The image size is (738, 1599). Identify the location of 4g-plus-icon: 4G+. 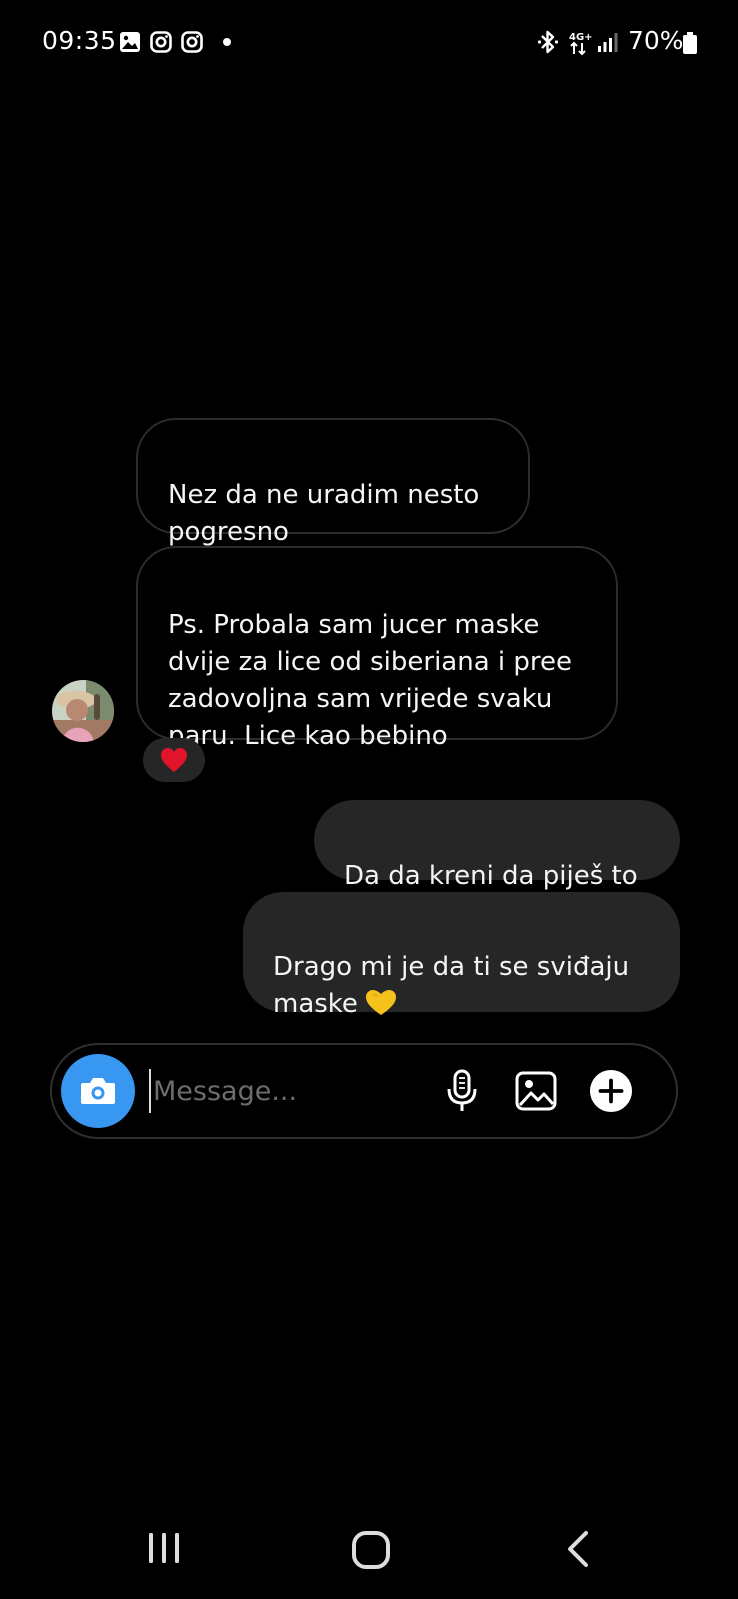
(580, 45).